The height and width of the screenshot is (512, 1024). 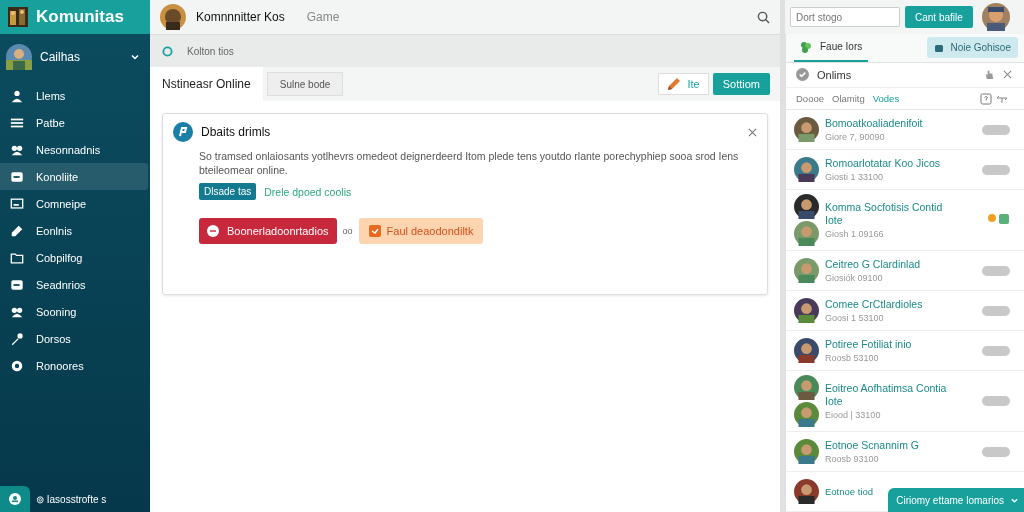 What do you see at coordinates (74, 203) in the screenshot?
I see `sidebar-item: Comneipe` at bounding box center [74, 203].